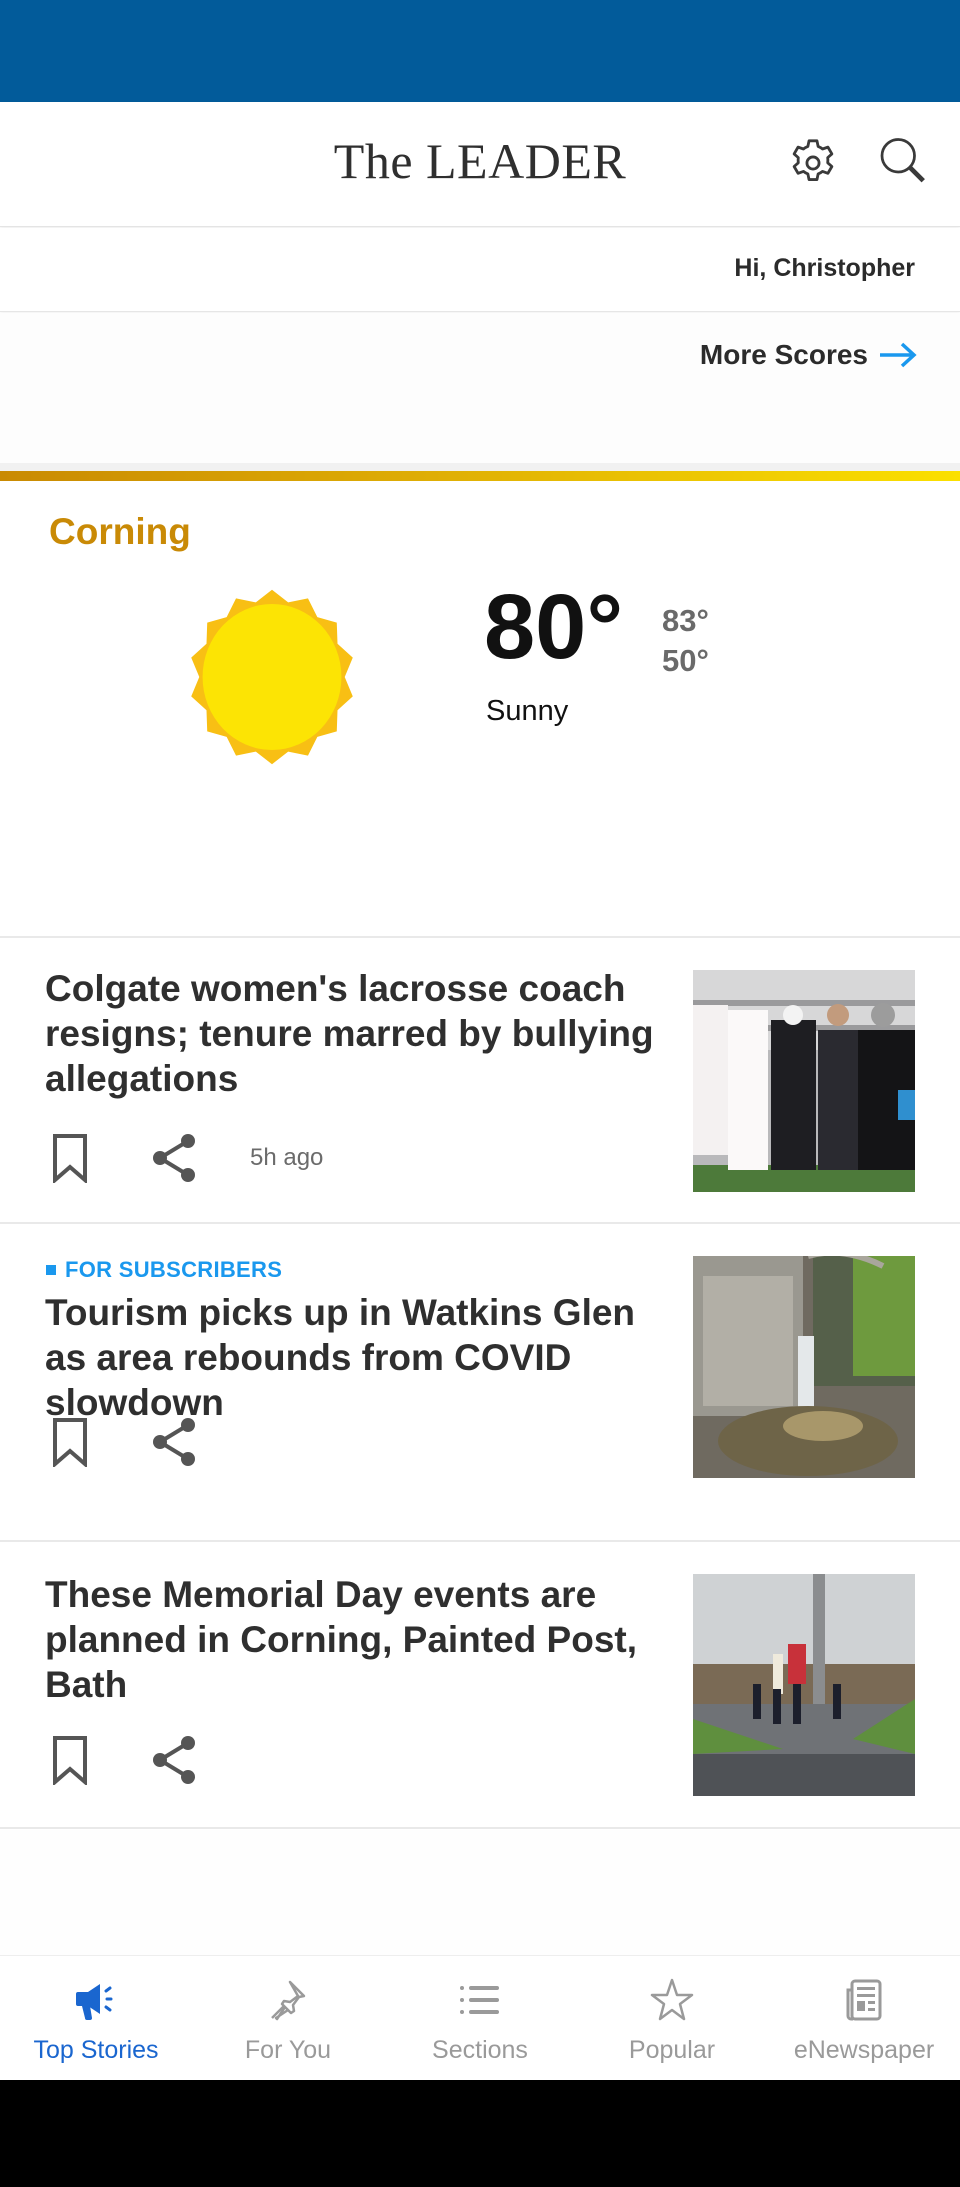  Describe the element at coordinates (898, 355) in the screenshot. I see `arrow-right-icon` at that location.